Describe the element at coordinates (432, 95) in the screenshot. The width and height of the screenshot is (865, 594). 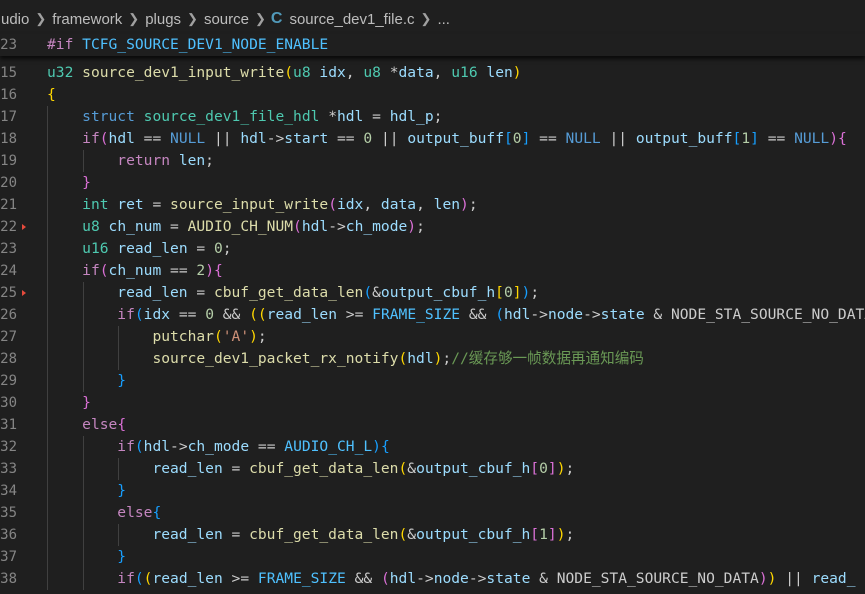
I see `code-line: 16 {` at that location.